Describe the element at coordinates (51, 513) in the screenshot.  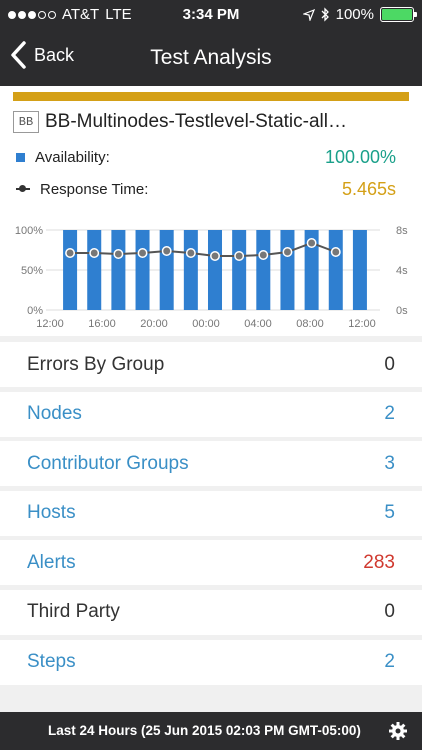
I see `list-item-label: Hosts` at that location.